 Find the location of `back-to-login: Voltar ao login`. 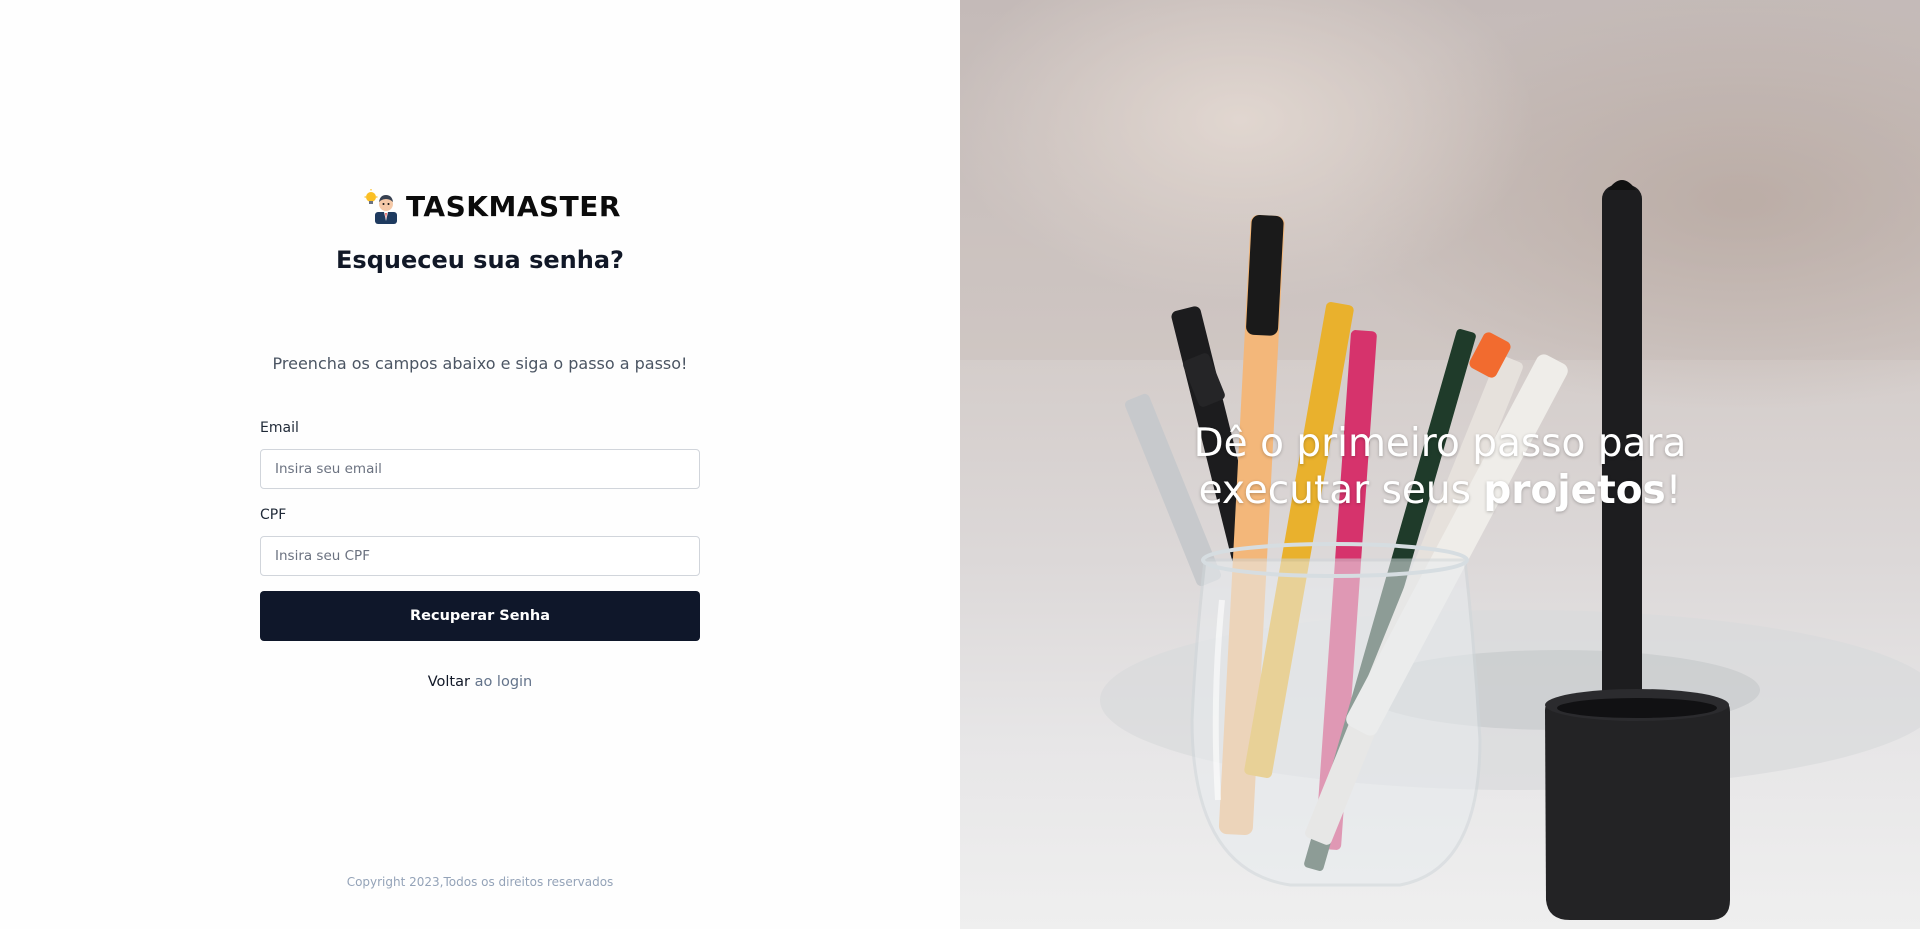

back-to-login: Voltar ao login is located at coordinates (480, 682).